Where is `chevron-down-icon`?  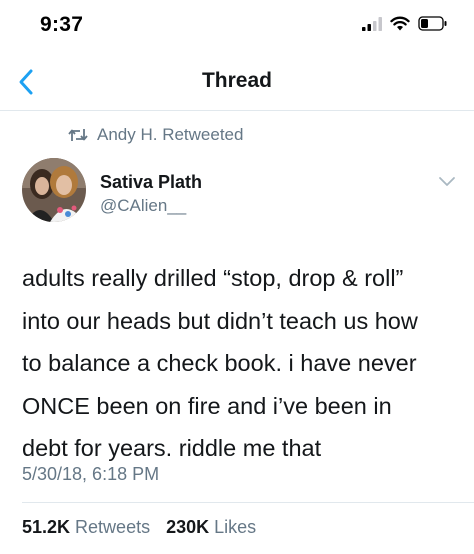 chevron-down-icon is located at coordinates (447, 182).